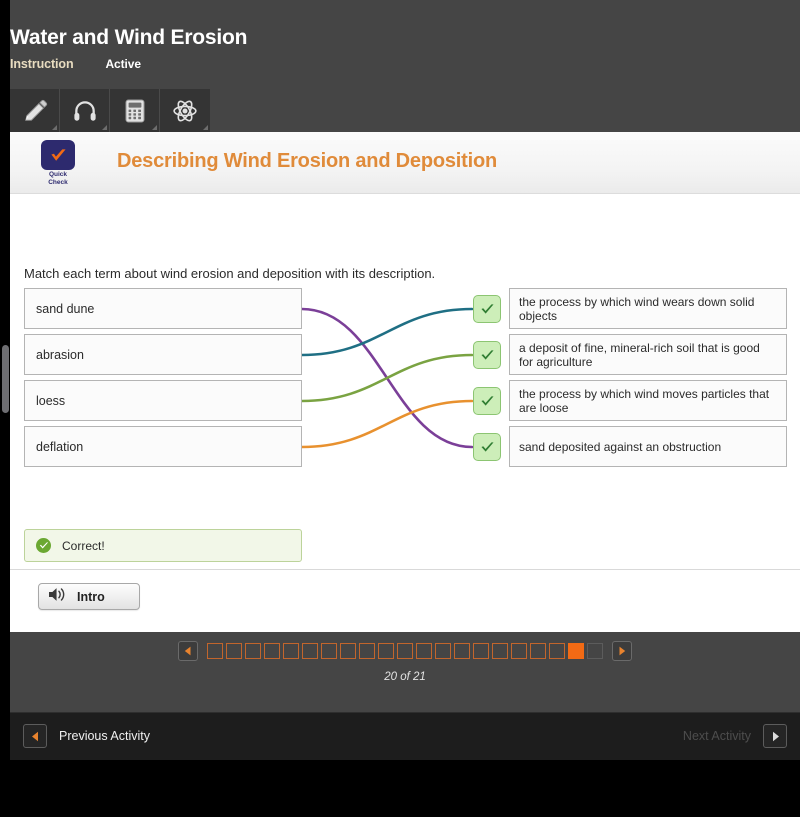 Image resolution: width=800 pixels, height=817 pixels. I want to click on tool-calculator-button, so click(135, 110).